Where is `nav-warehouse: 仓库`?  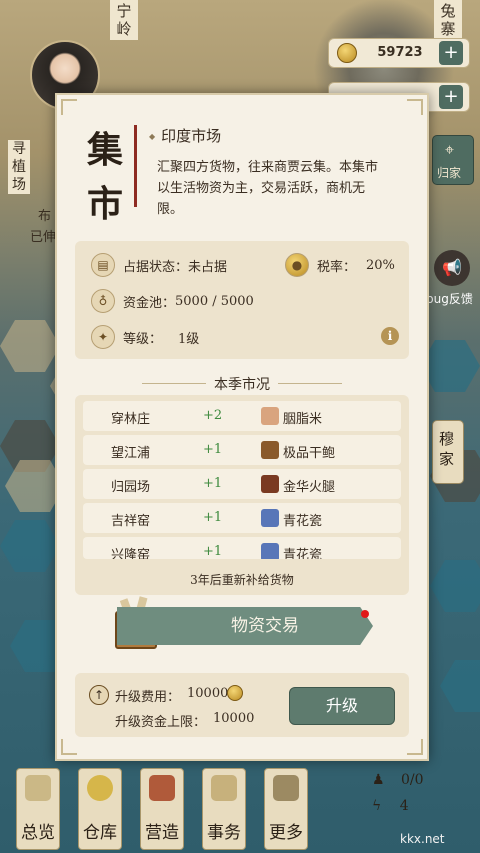
nav-warehouse: 仓库 is located at coordinates (100, 809).